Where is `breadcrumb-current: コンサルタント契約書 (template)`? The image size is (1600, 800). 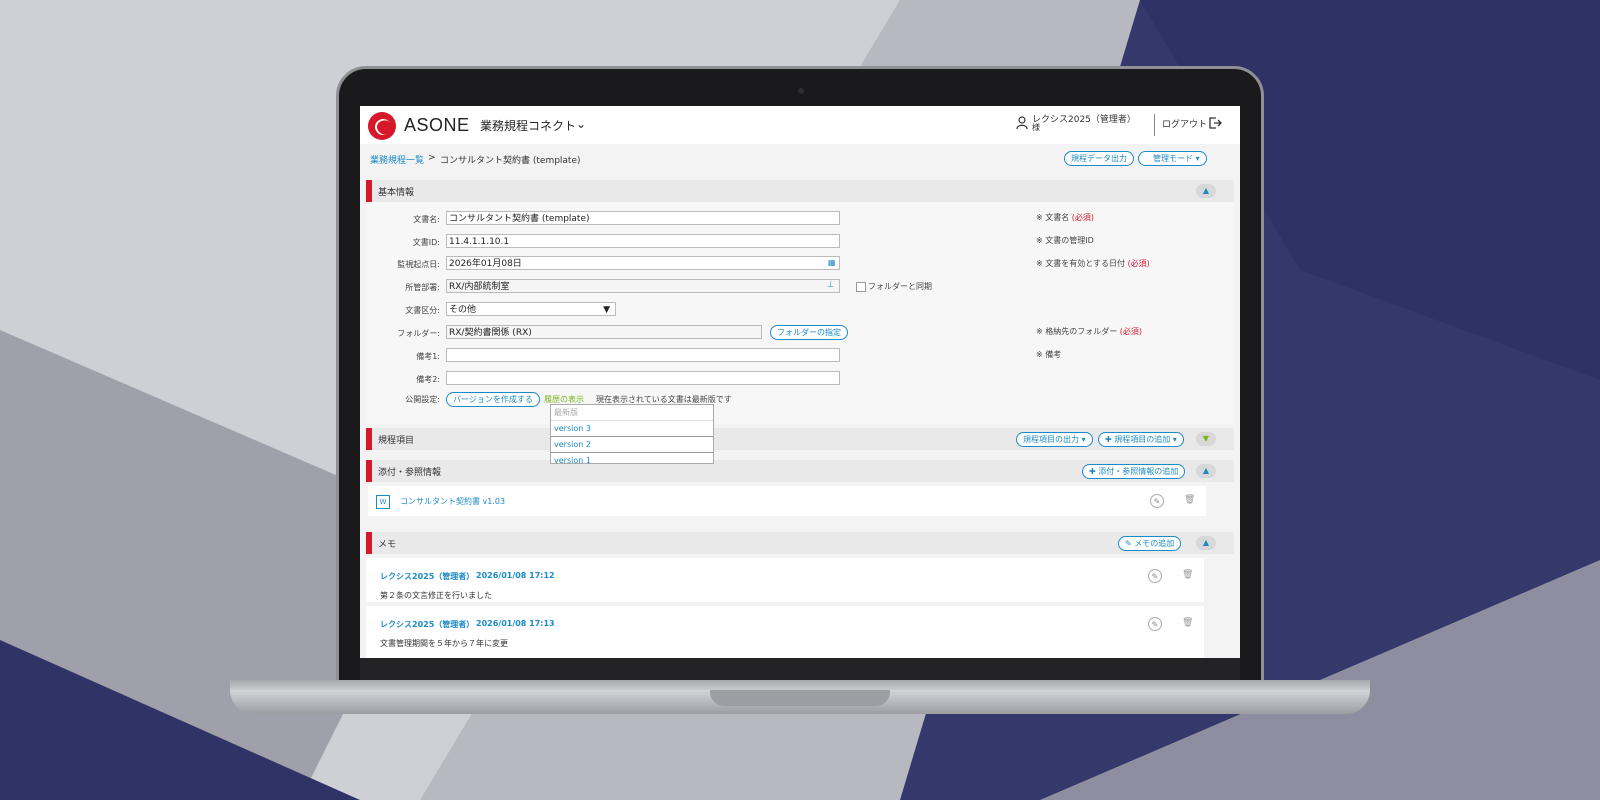
breadcrumb-current: コンサルタント契約書 (template) is located at coordinates (510, 161).